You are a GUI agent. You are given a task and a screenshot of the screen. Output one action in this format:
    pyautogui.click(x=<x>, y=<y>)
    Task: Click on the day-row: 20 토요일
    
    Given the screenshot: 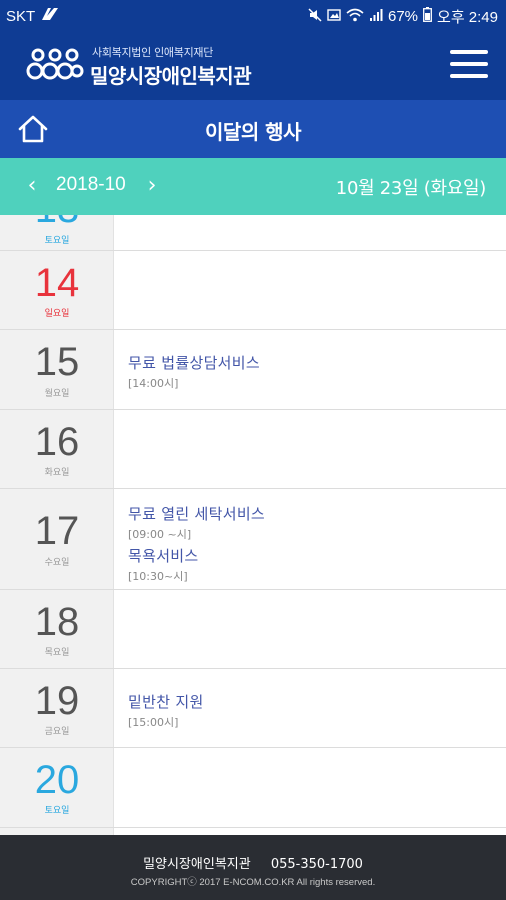 What is the action you would take?
    pyautogui.click(x=253, y=788)
    